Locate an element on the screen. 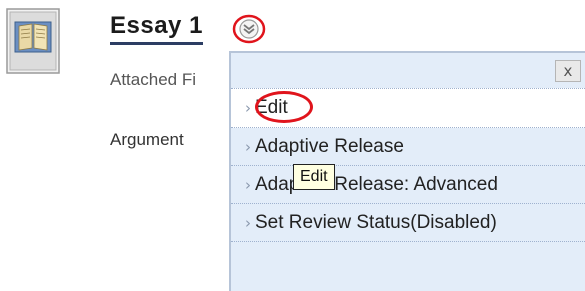 The width and height of the screenshot is (585, 291). menu-item-set-review-status: › Set Review Status(Disabled) is located at coordinates (408, 223).